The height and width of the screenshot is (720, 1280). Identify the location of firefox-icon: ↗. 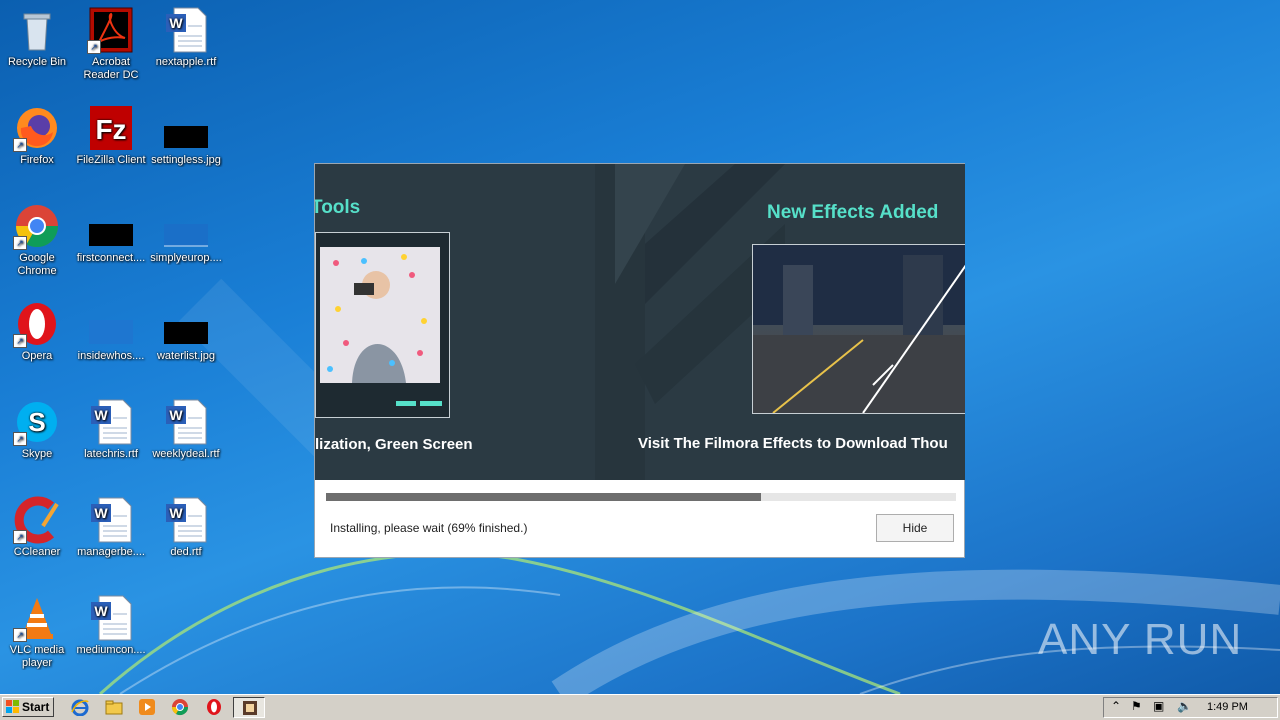
(37, 128).